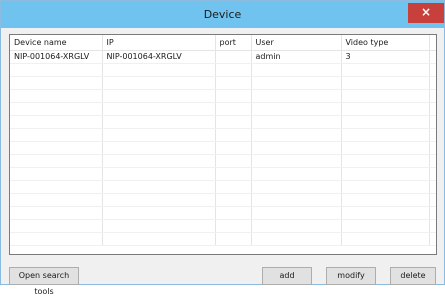 The height and width of the screenshot is (300, 445). I want to click on close-icon: ×, so click(426, 12).